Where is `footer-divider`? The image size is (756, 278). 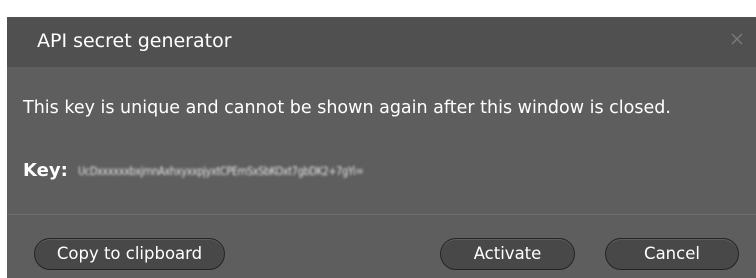 footer-divider is located at coordinates (381, 214).